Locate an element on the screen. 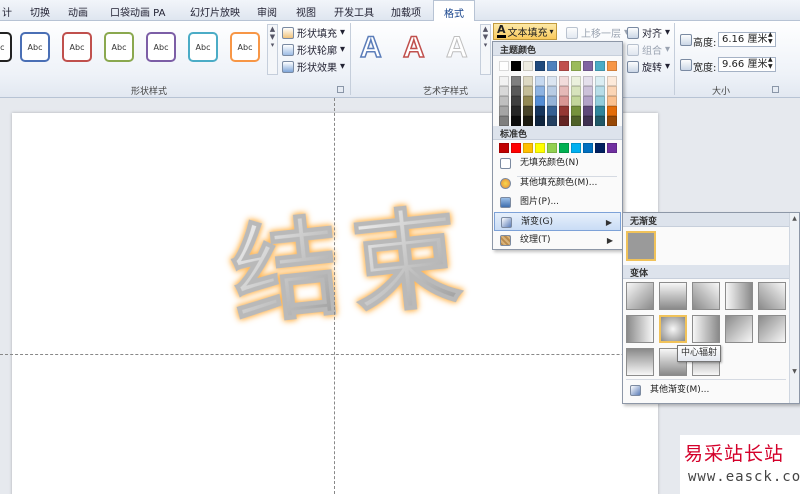 The image size is (800, 494). text-fill-button: A 文本填充 ▾ is located at coordinates (525, 31).